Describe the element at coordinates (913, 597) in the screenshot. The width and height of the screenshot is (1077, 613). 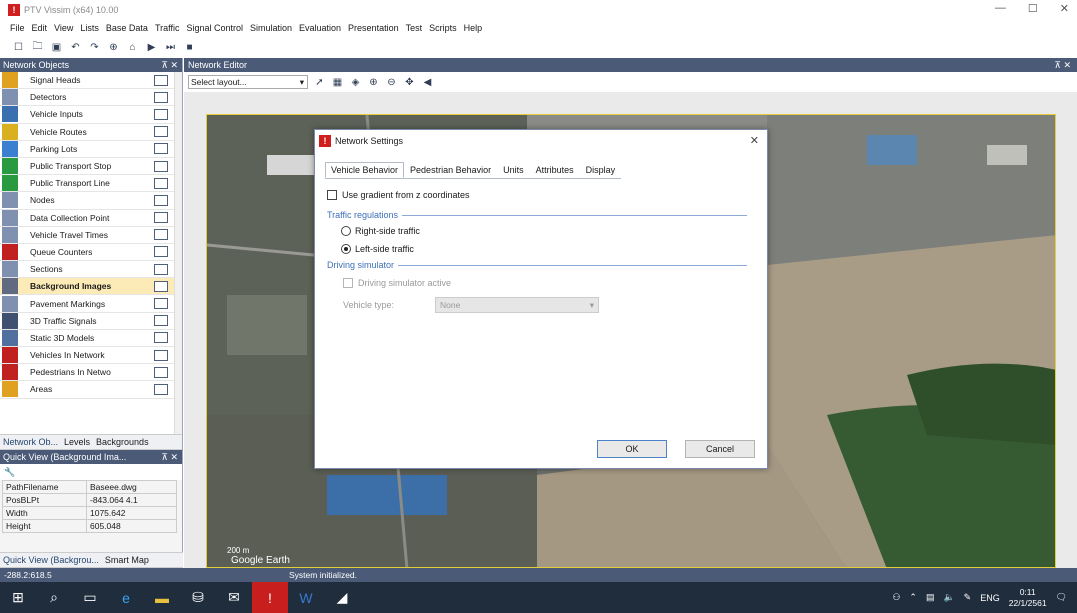
I see `chevron-up-icon: ⌃` at that location.